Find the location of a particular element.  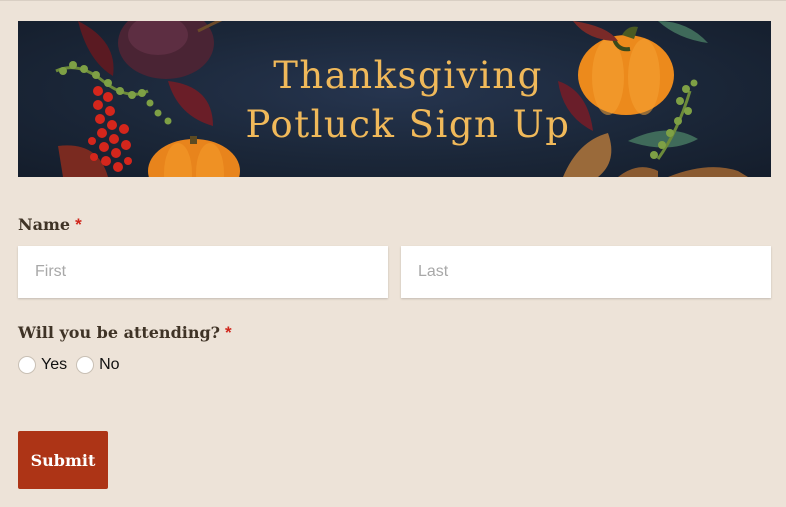

radio-no-label: No is located at coordinates (109, 364).